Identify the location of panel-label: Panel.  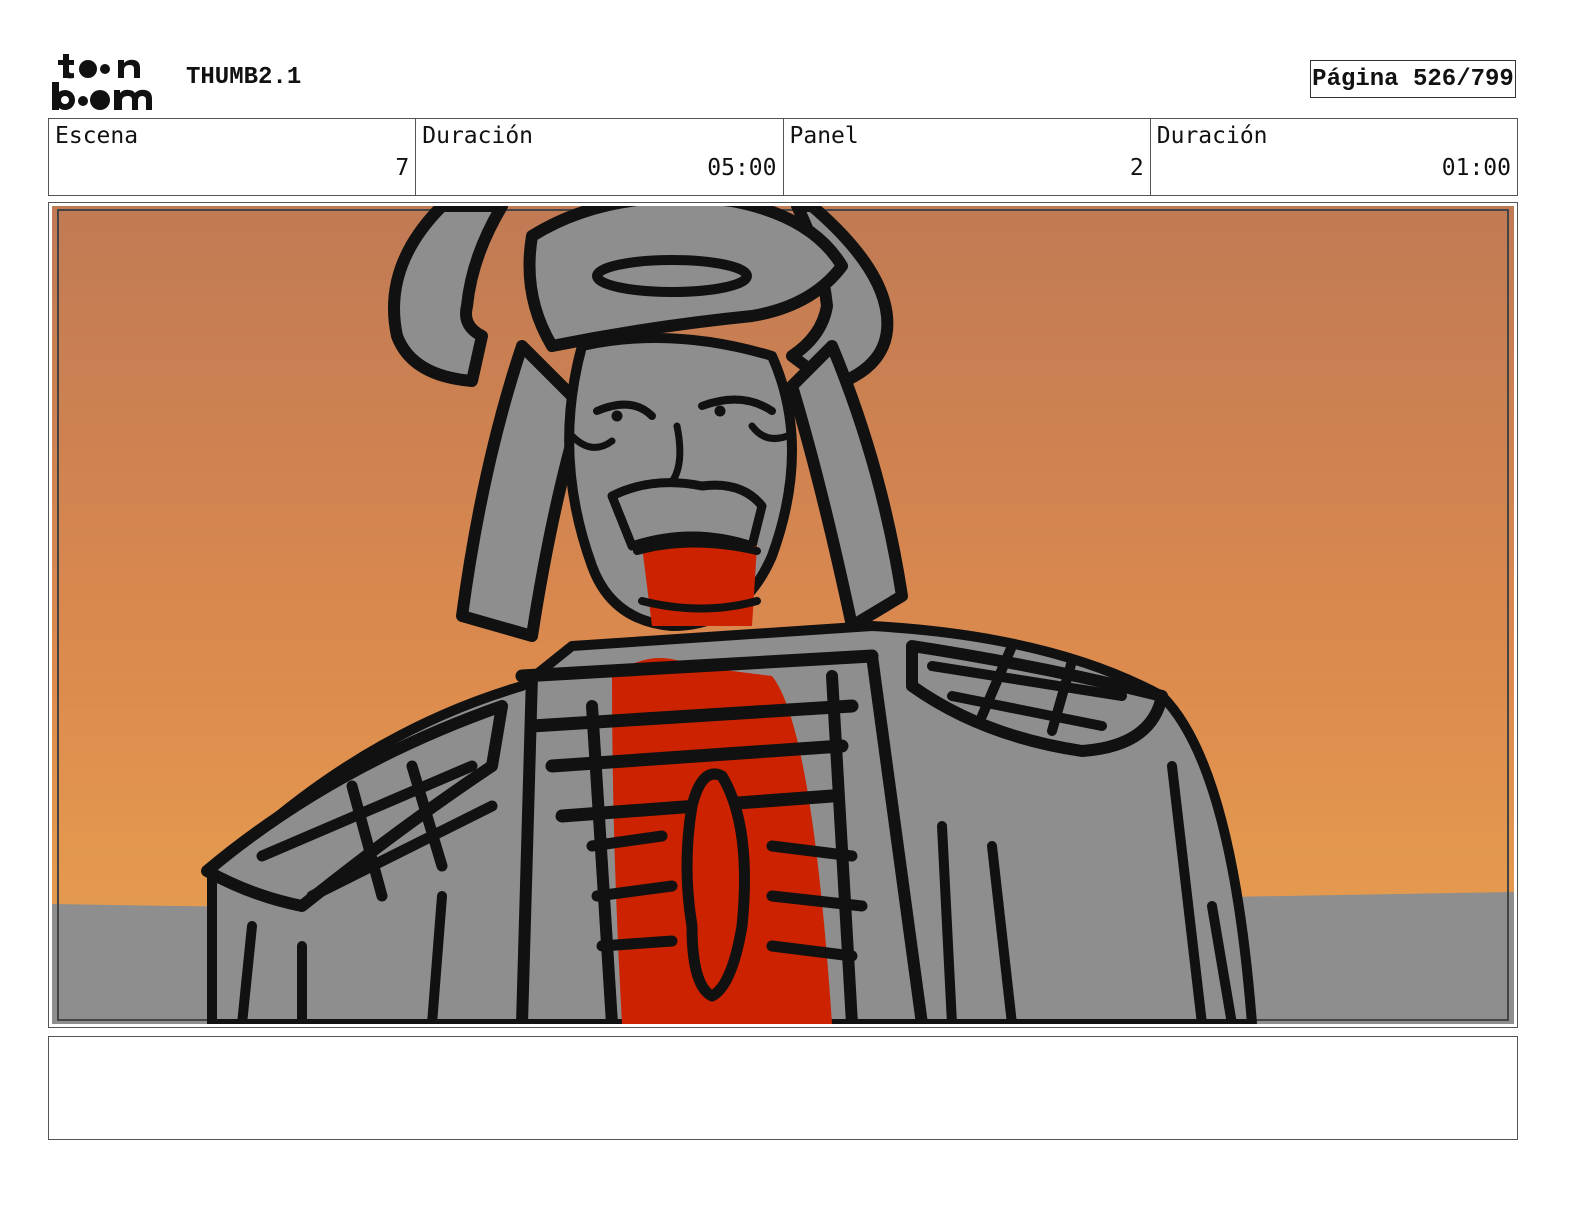
(824, 136).